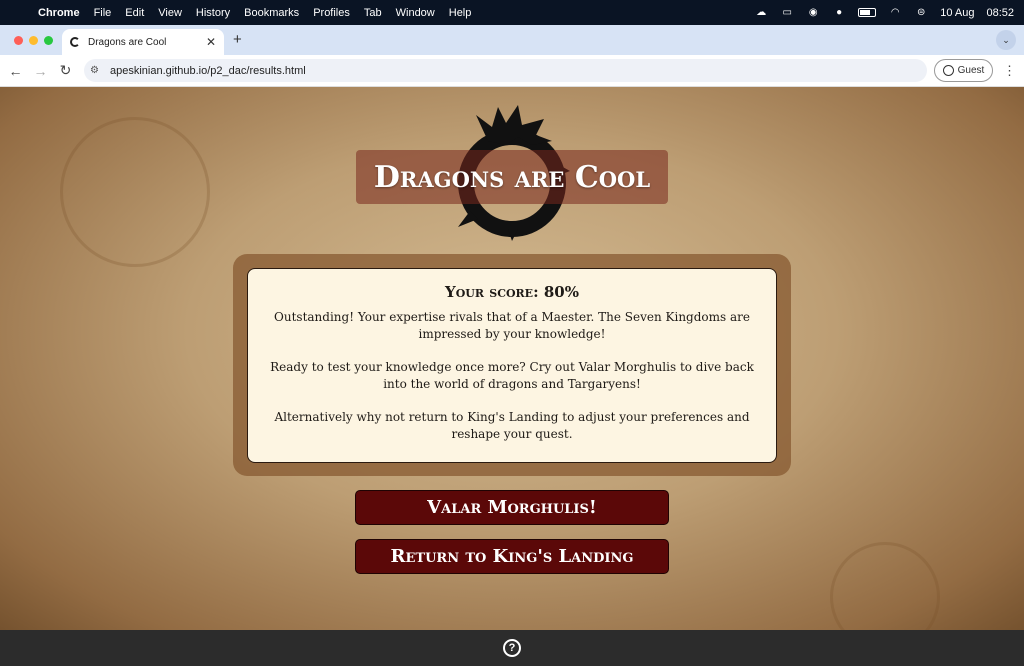  I want to click on menu-app-name: Chrome, so click(59, 13).